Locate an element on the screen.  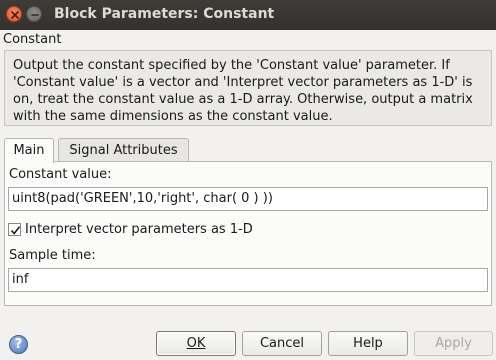
minimize-icon is located at coordinates (35, 15).